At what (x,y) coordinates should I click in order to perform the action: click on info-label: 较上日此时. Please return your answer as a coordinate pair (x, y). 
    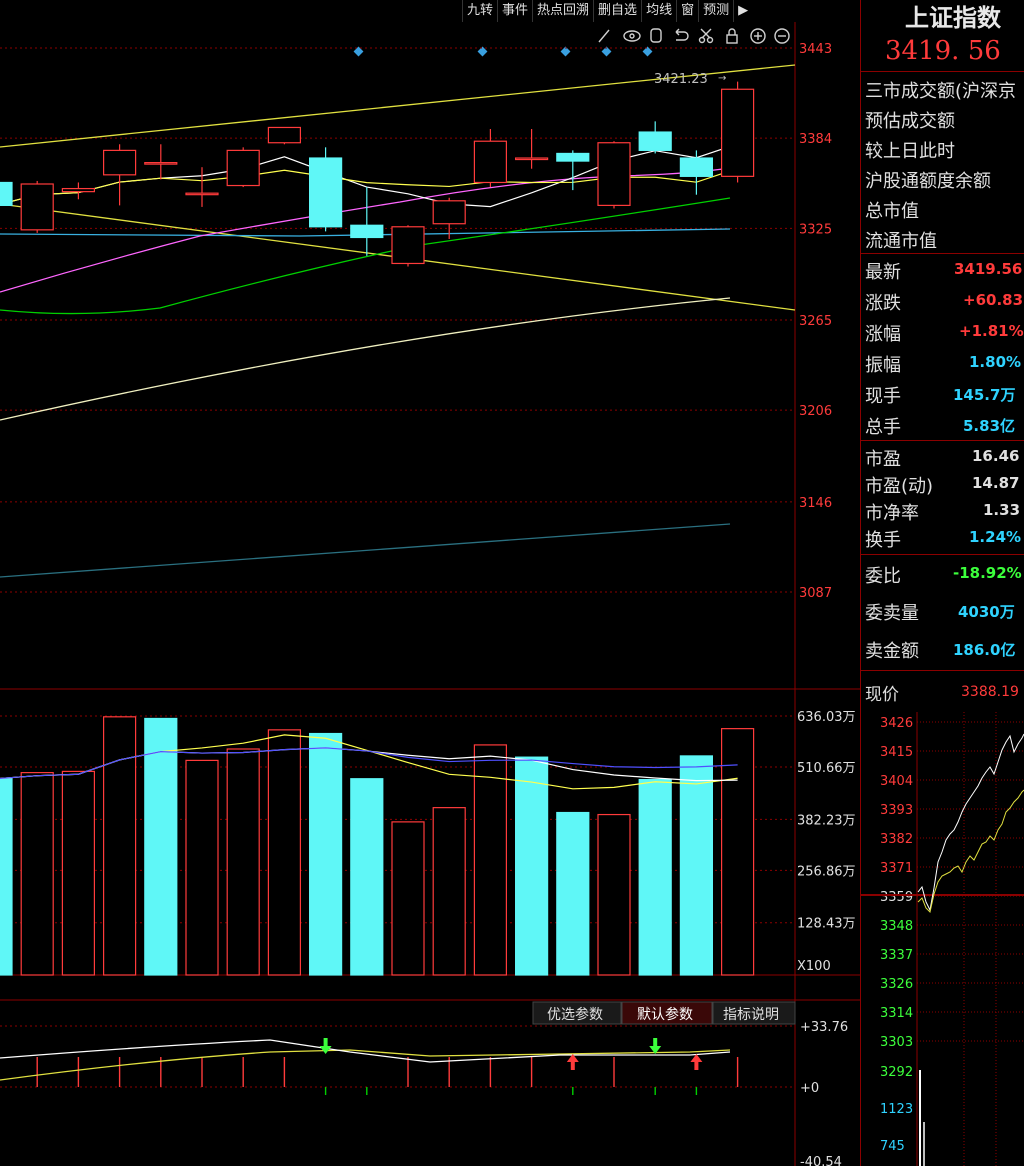
    Looking at the image, I should click on (910, 151).